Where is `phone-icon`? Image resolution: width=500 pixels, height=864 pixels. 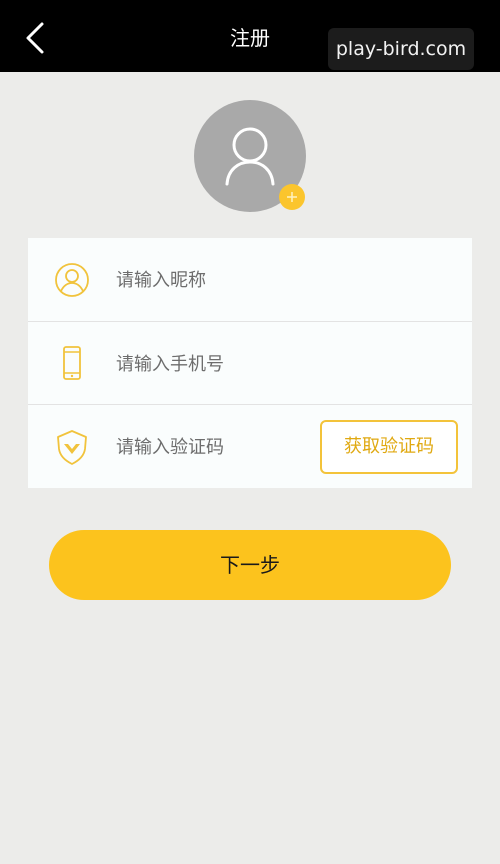
phone-icon is located at coordinates (72, 363).